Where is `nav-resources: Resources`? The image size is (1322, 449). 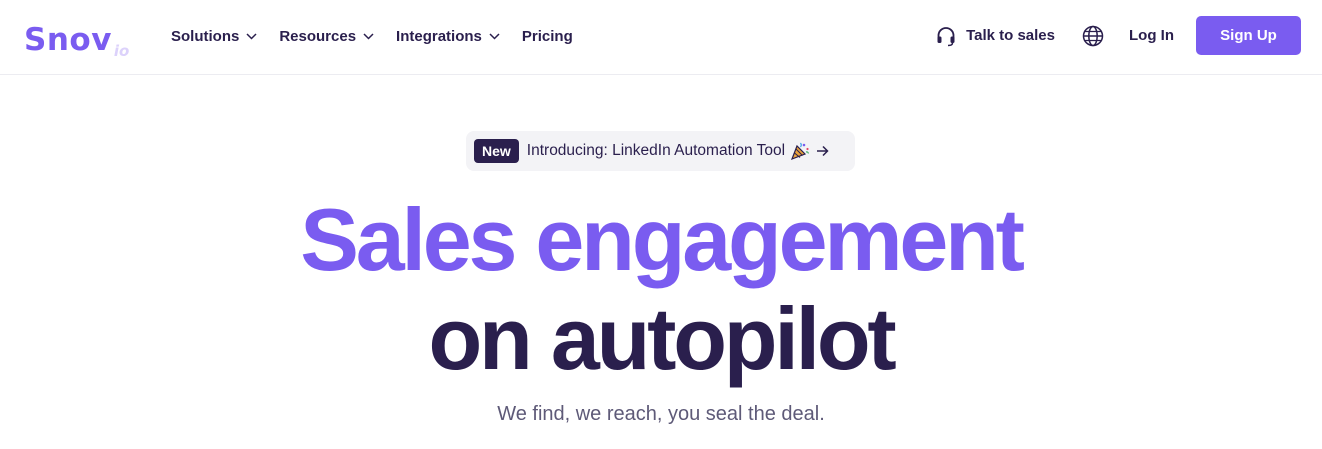 nav-resources: Resources is located at coordinates (326, 36).